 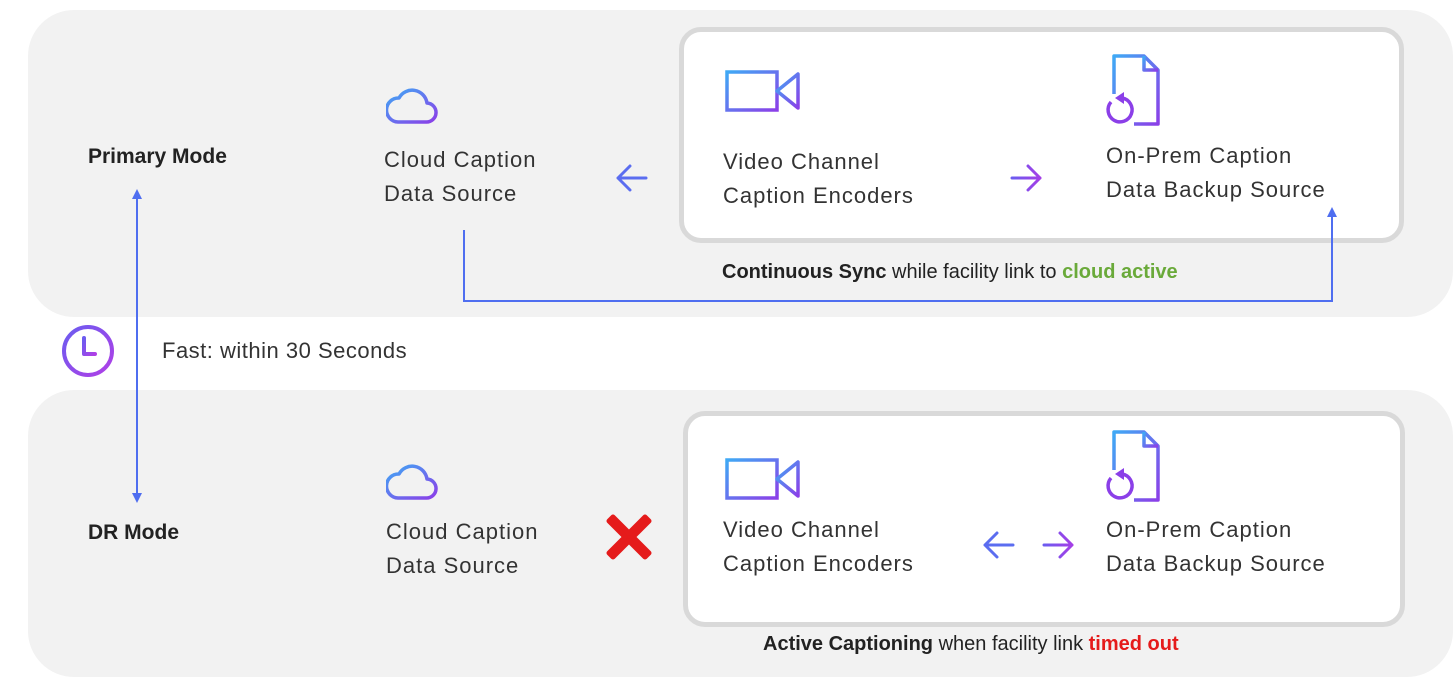 What do you see at coordinates (137, 346) in the screenshot?
I see `mode-switch-arrow` at bounding box center [137, 346].